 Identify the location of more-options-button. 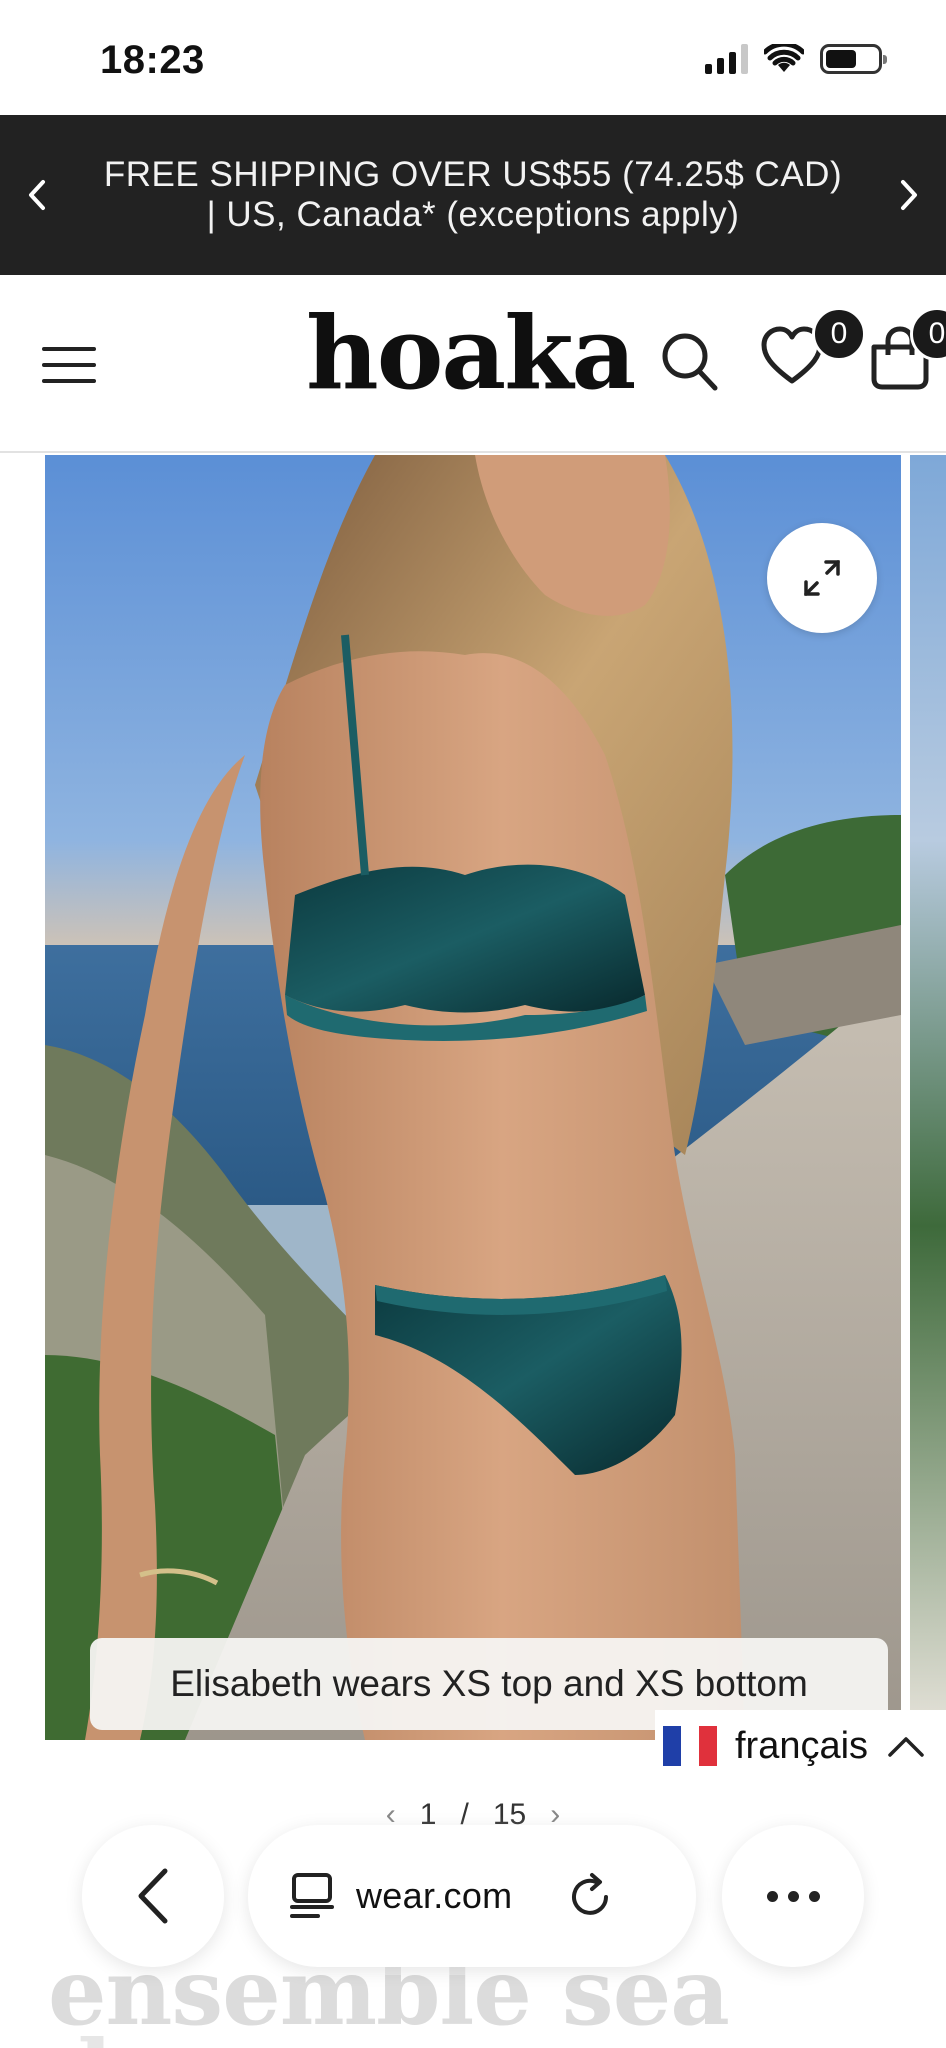
(793, 1896).